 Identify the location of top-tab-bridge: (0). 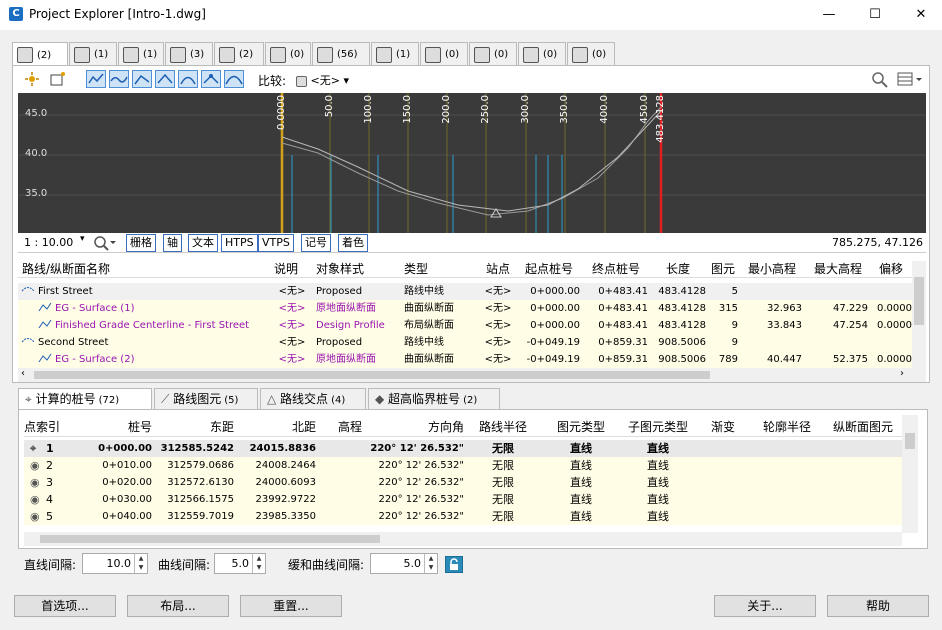
(444, 54).